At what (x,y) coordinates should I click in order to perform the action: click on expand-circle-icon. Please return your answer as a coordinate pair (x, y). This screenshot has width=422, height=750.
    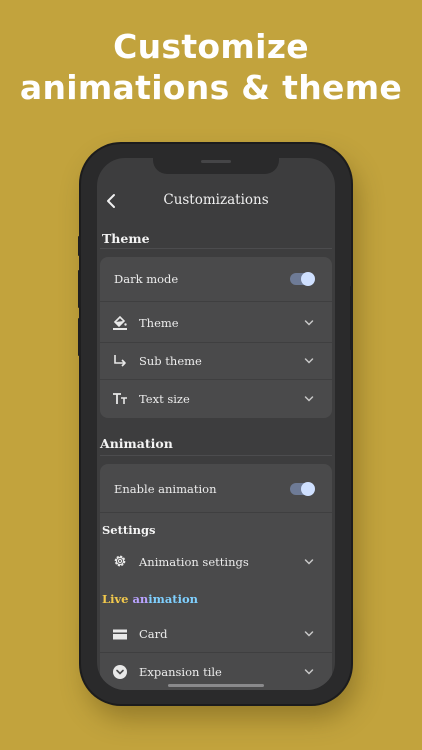
    Looking at the image, I should click on (120, 672).